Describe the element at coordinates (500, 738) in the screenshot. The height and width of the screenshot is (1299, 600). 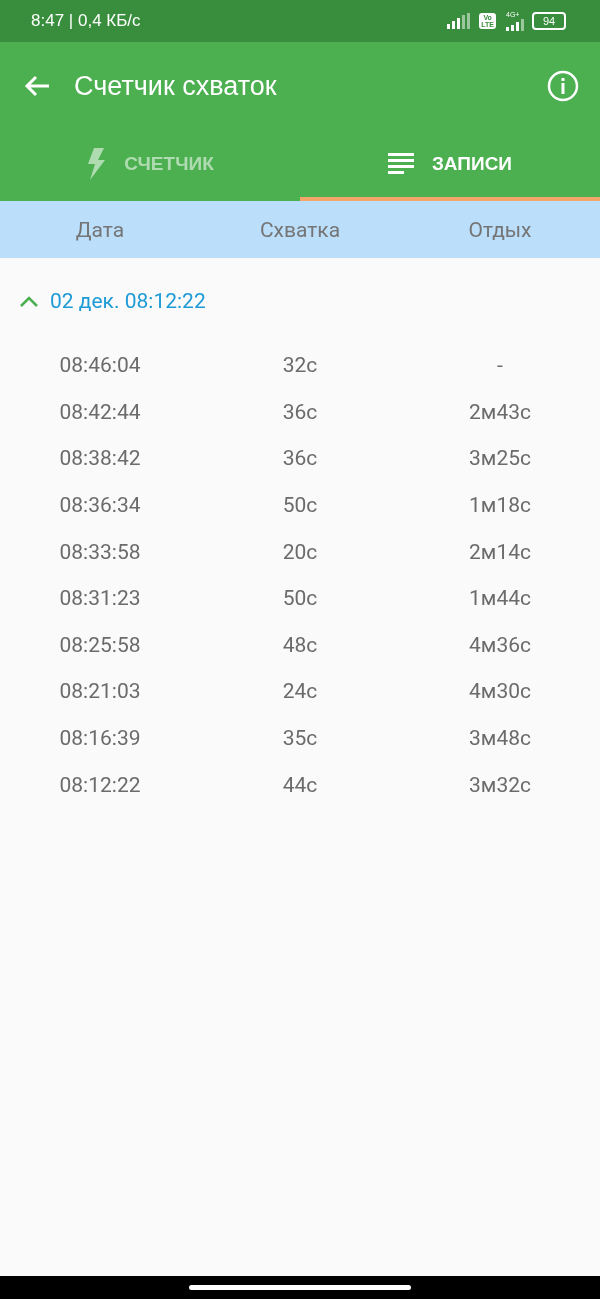
I see `table-cell-text: 3м48с` at that location.